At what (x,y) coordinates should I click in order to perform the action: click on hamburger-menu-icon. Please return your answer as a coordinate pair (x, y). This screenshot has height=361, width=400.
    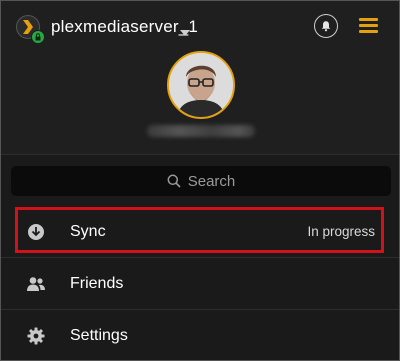
    Looking at the image, I should click on (368, 26).